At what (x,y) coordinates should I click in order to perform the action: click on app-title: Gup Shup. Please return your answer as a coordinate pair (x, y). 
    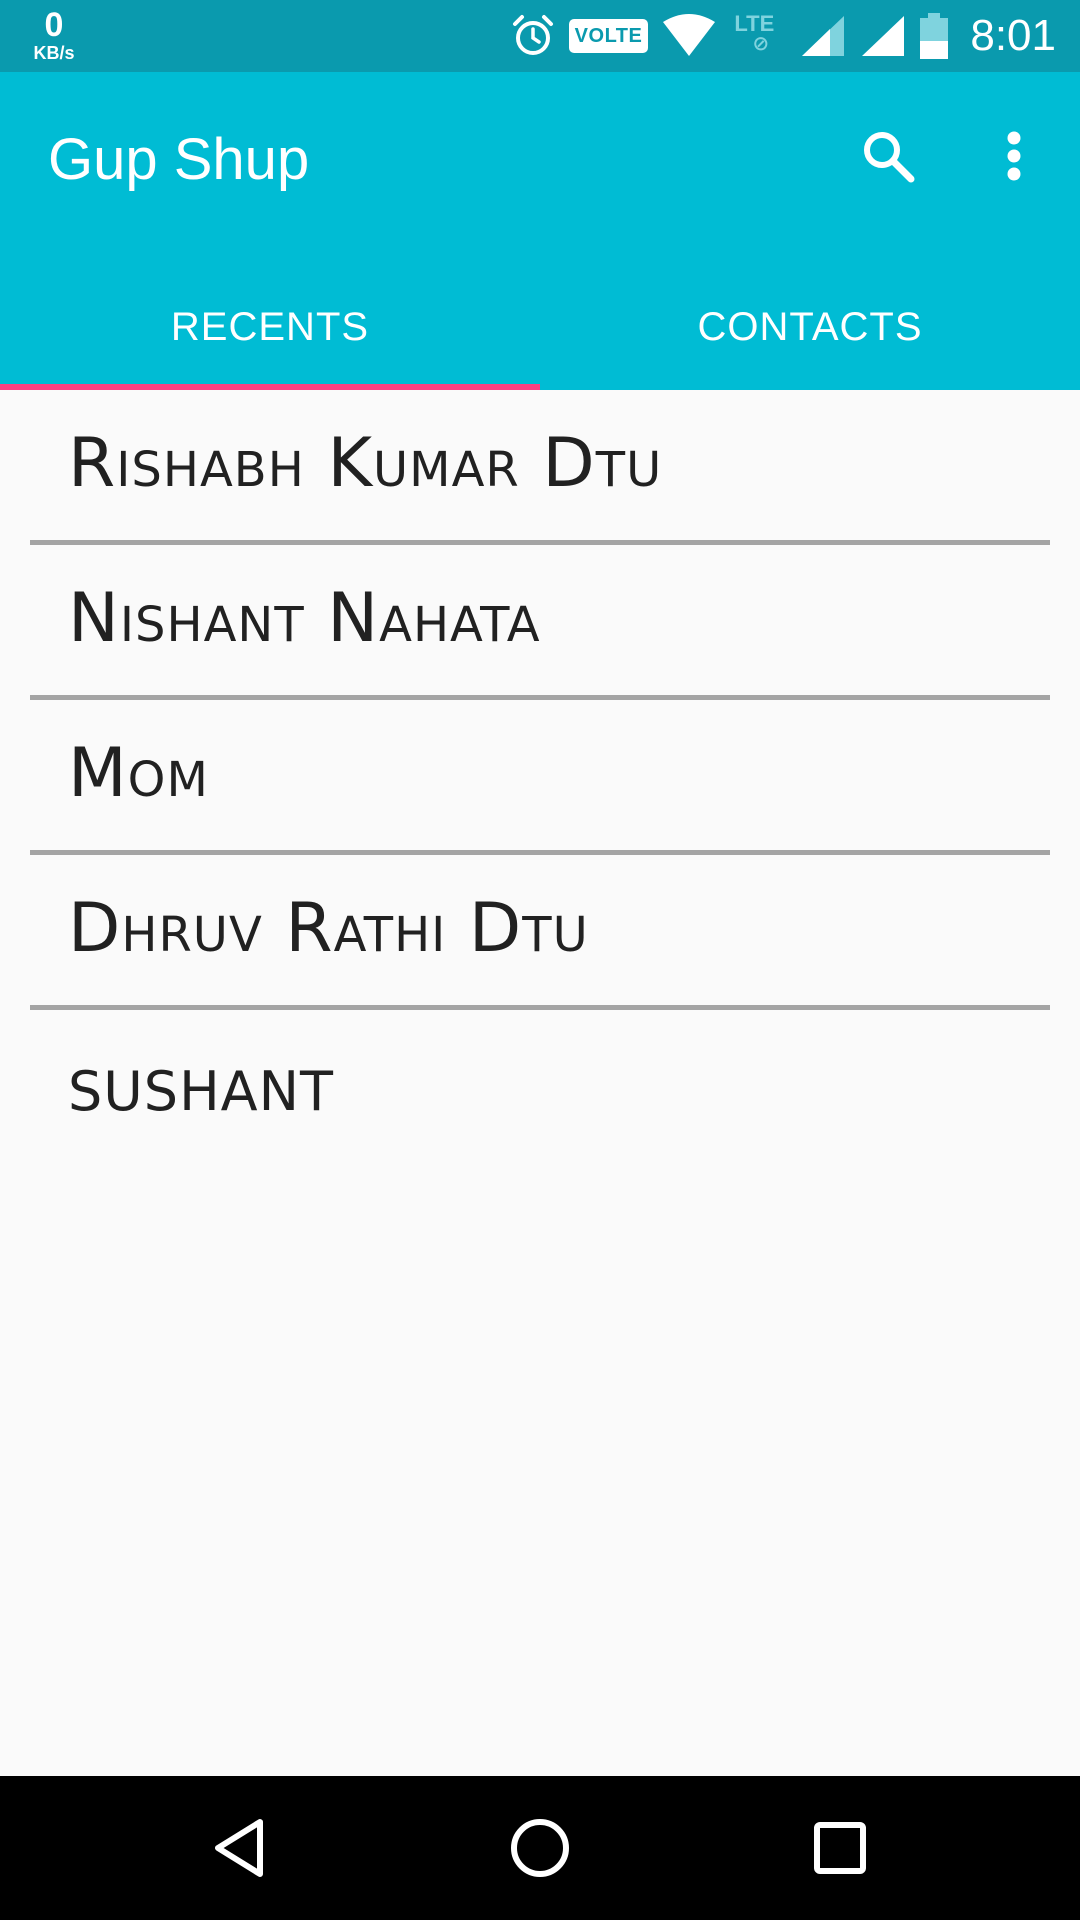
    Looking at the image, I should click on (179, 159).